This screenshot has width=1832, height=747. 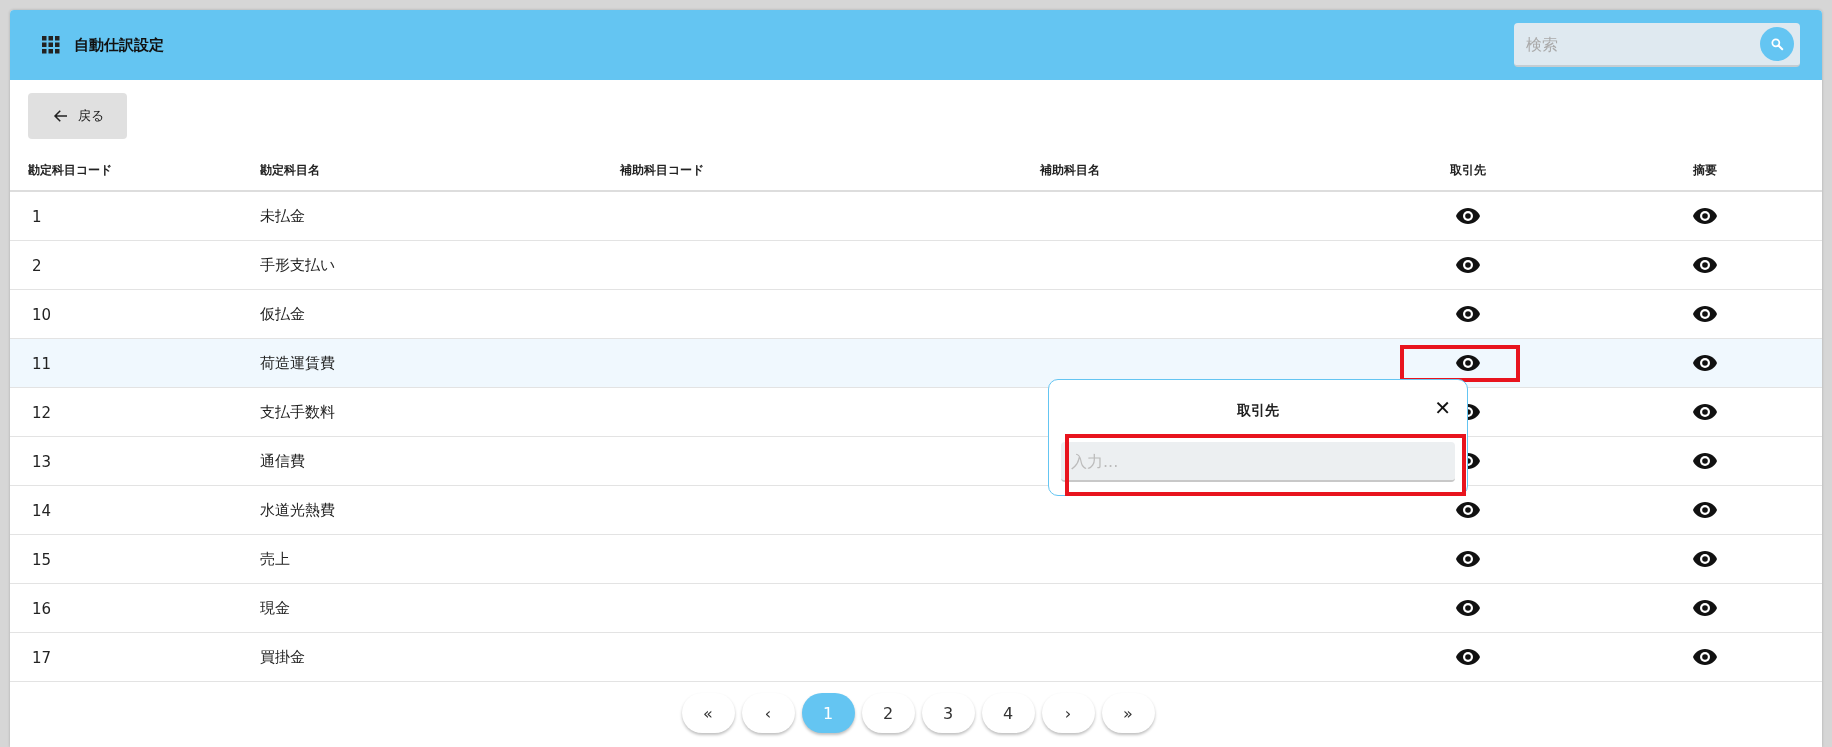 What do you see at coordinates (290, 169) in the screenshot?
I see `column-header: 勘定科目名` at bounding box center [290, 169].